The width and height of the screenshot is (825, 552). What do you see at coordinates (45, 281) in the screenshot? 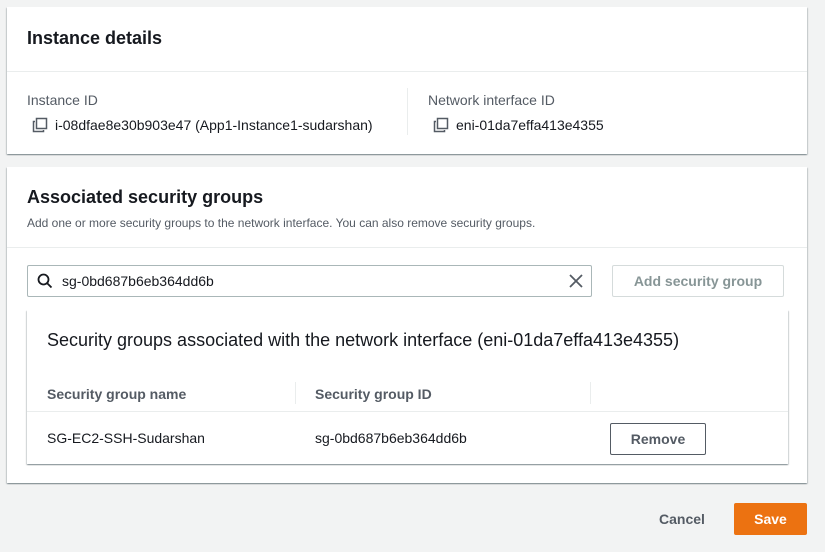
I see `search-icon` at bounding box center [45, 281].